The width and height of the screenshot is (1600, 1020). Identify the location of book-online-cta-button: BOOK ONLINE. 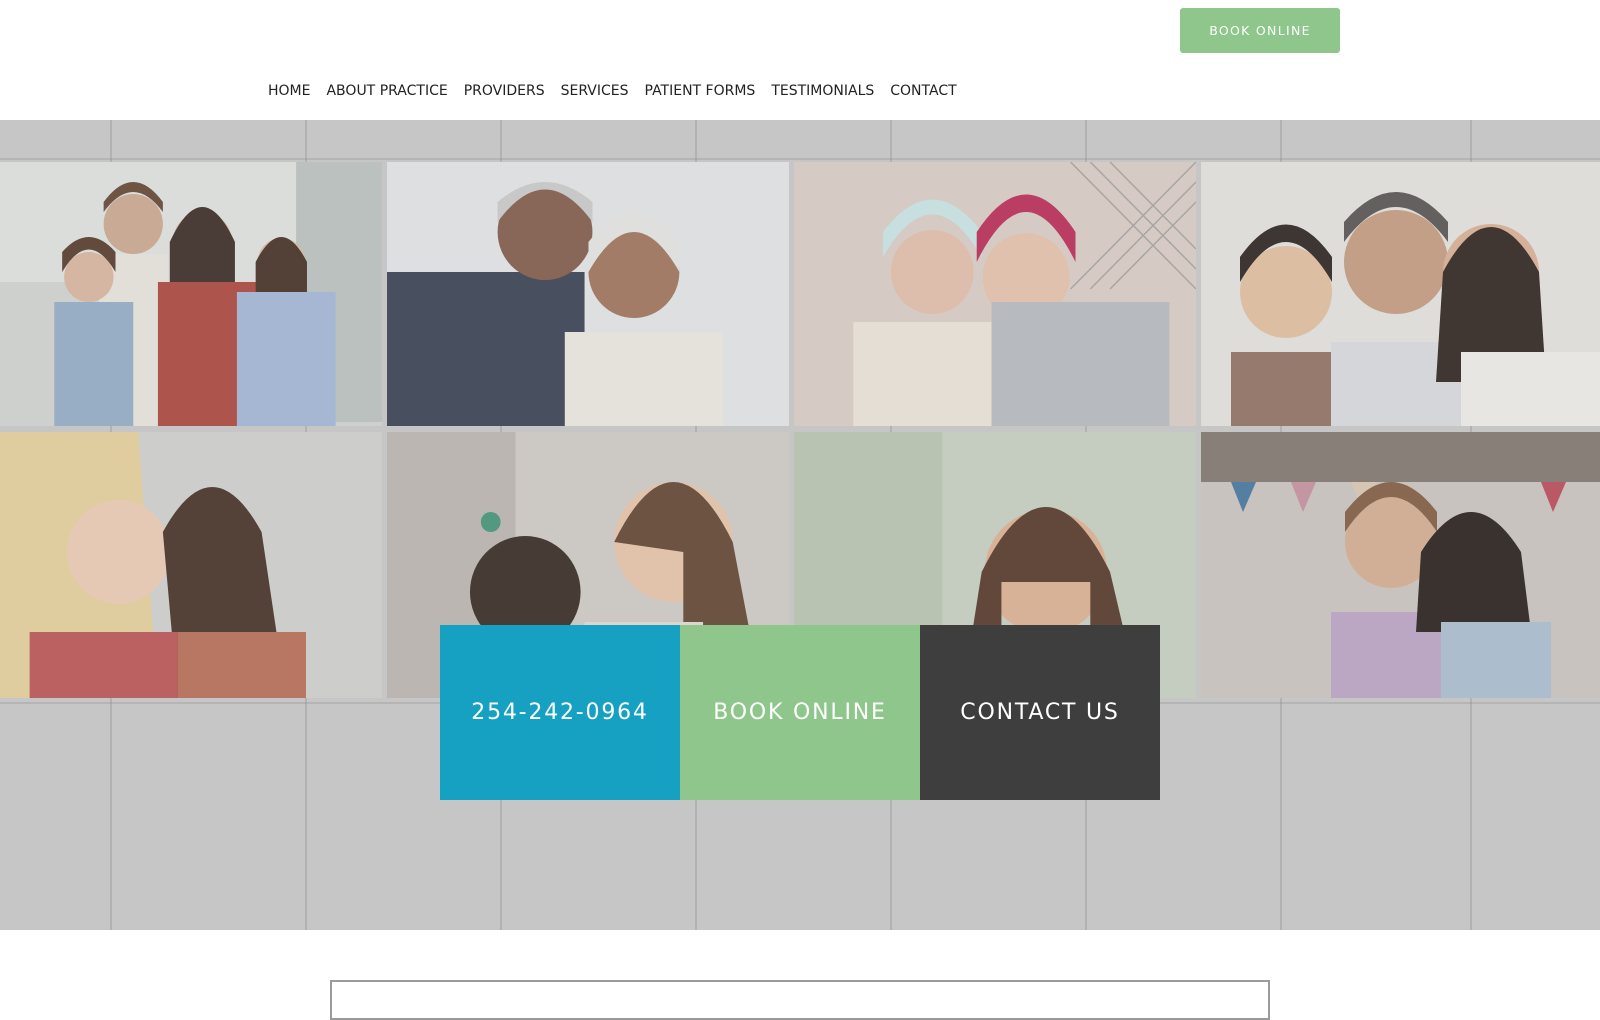
(800, 712).